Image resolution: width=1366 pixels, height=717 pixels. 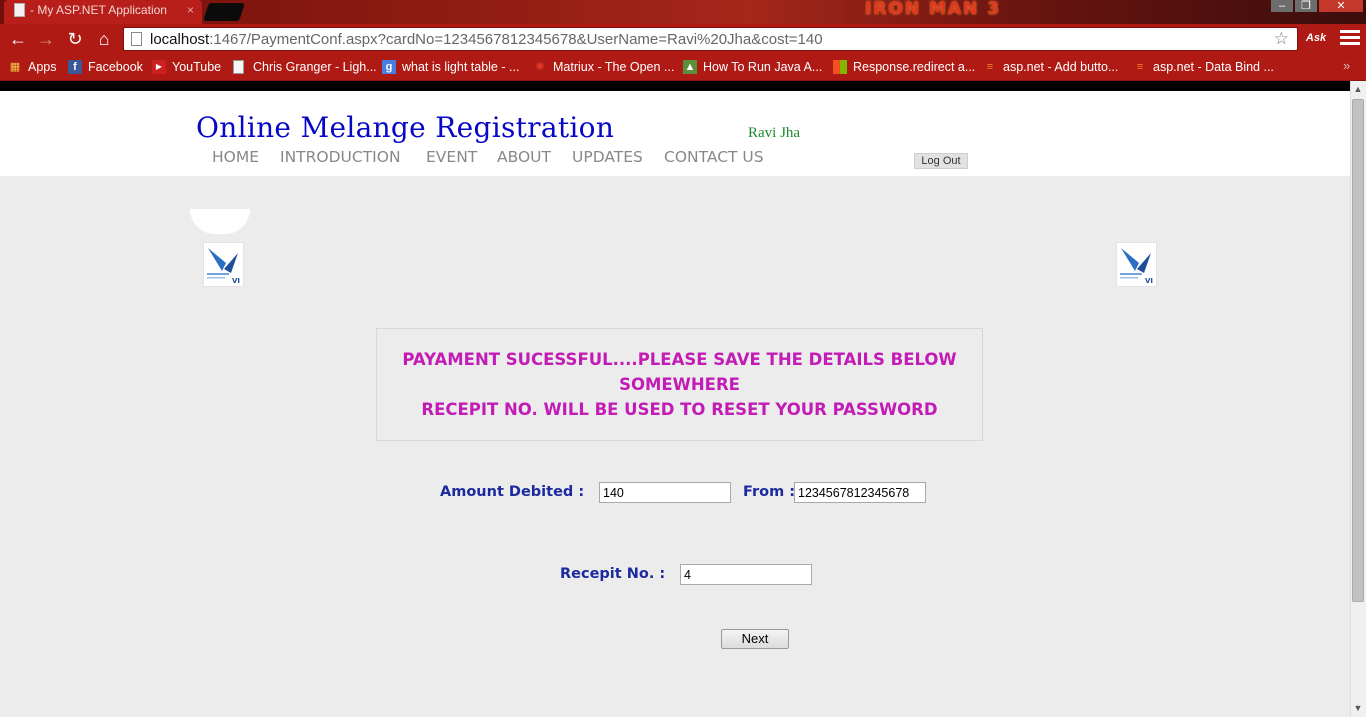 I want to click on android-icon: ▲, so click(x=690, y=67).